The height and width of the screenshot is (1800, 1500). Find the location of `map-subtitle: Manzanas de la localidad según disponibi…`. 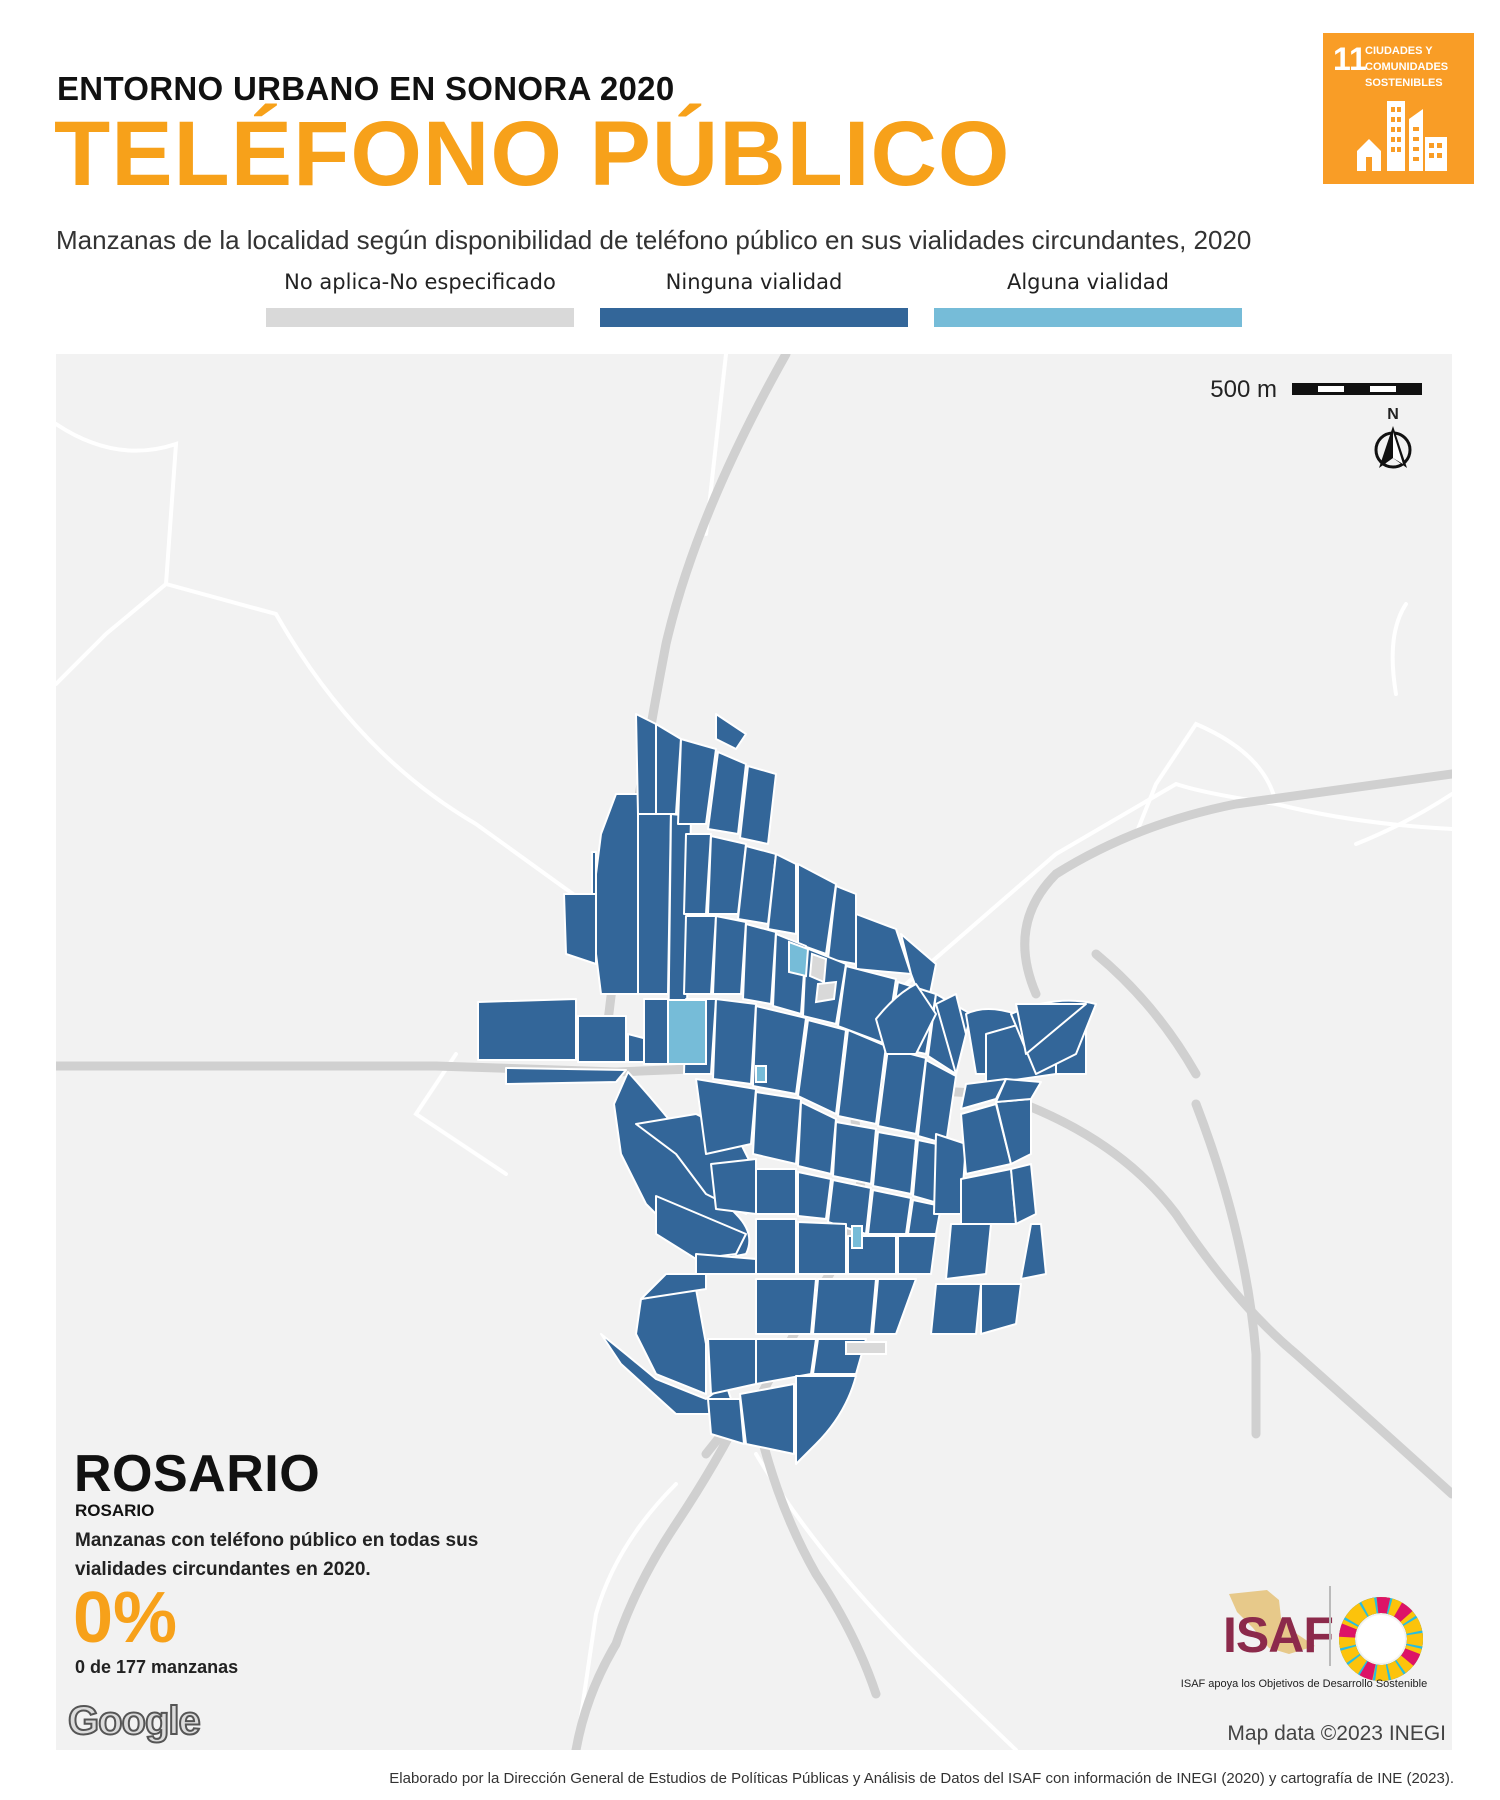

map-subtitle: Manzanas de la localidad según disponibi… is located at coordinates (654, 240).